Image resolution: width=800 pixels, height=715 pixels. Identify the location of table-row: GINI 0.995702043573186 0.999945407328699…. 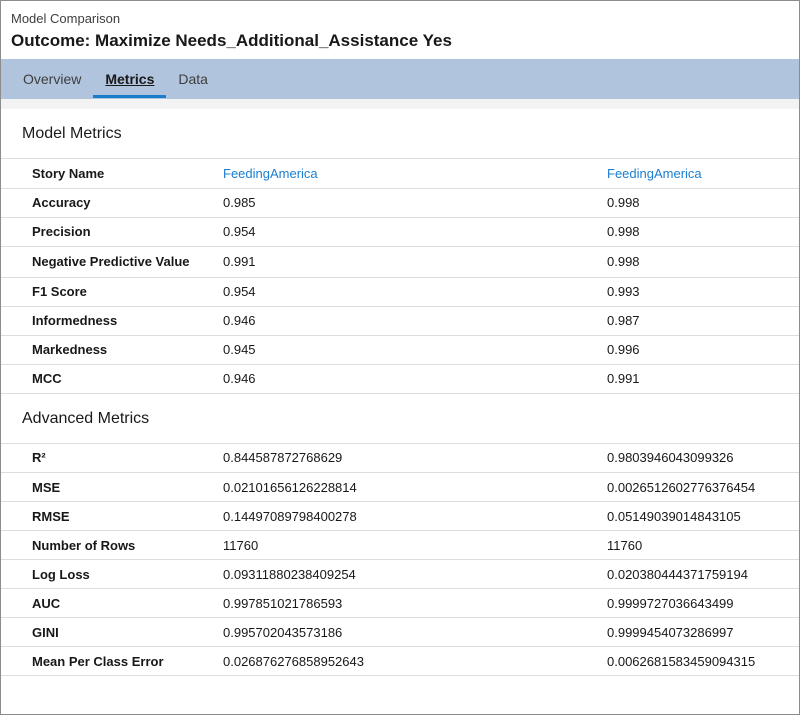
(400, 632).